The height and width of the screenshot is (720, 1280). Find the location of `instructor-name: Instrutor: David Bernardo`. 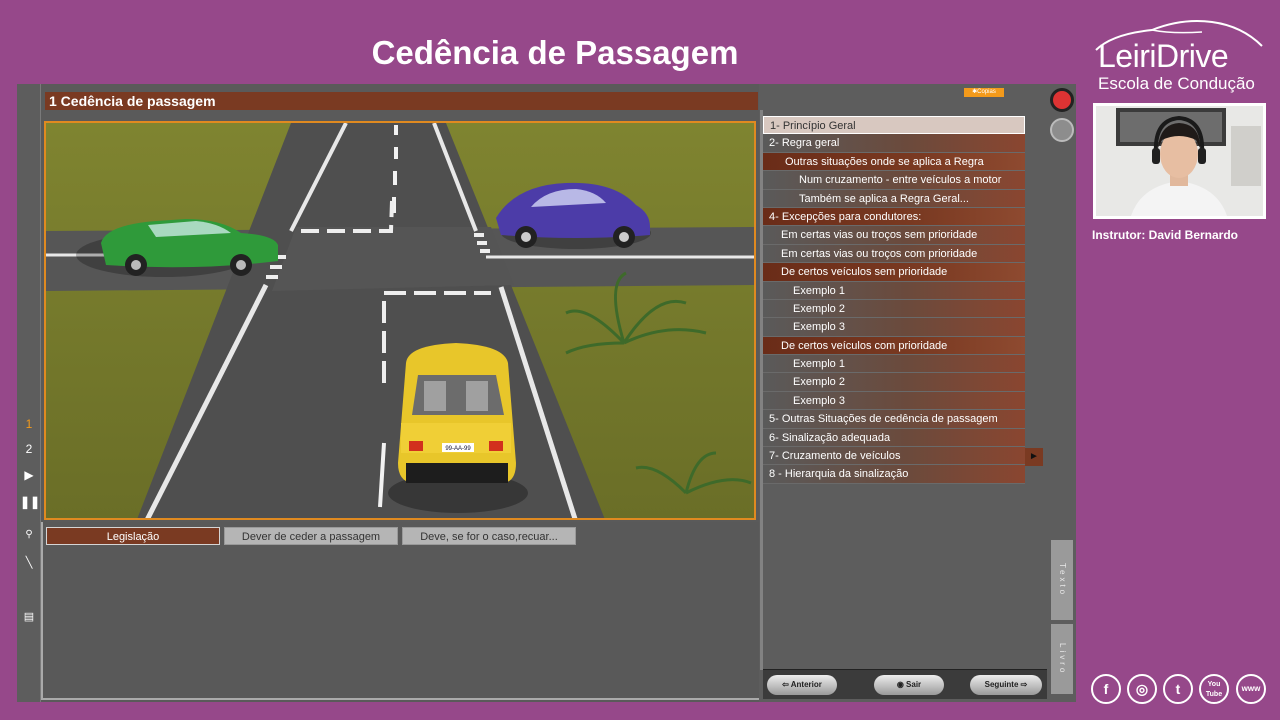

instructor-name: Instrutor: David Bernardo is located at coordinates (1165, 235).